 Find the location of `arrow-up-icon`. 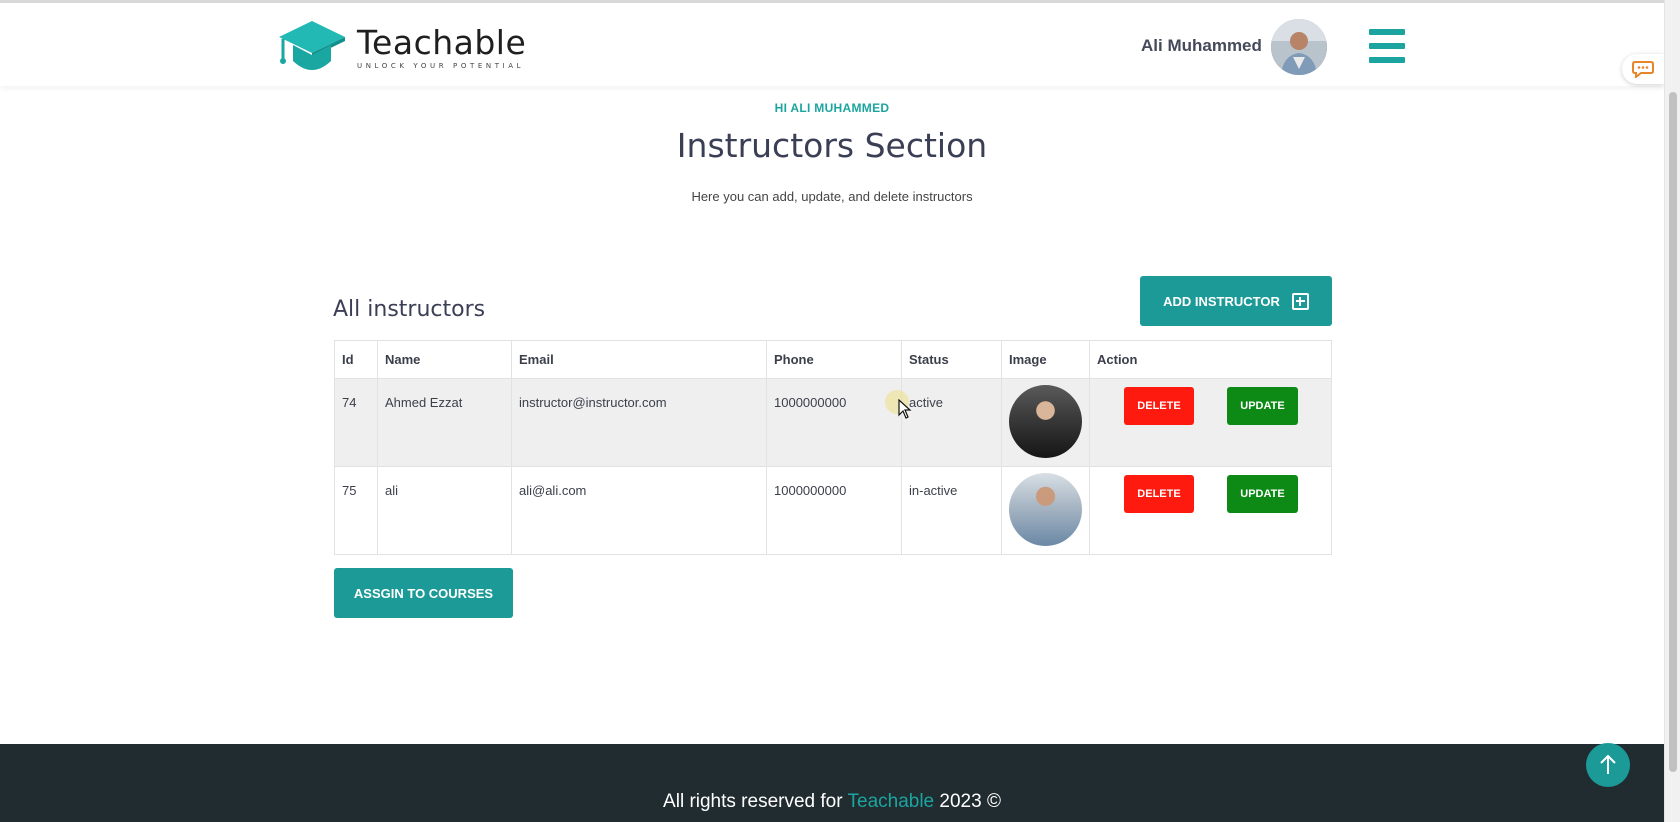

arrow-up-icon is located at coordinates (1608, 764).